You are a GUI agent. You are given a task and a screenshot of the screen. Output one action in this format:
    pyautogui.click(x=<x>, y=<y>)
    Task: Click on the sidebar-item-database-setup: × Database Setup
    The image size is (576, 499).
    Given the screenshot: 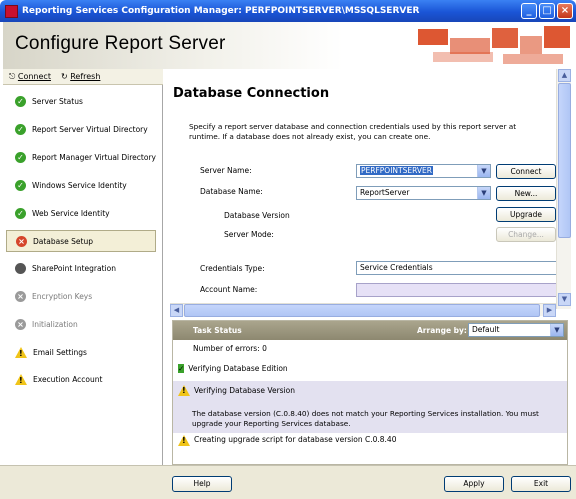 What is the action you would take?
    pyautogui.click(x=81, y=241)
    